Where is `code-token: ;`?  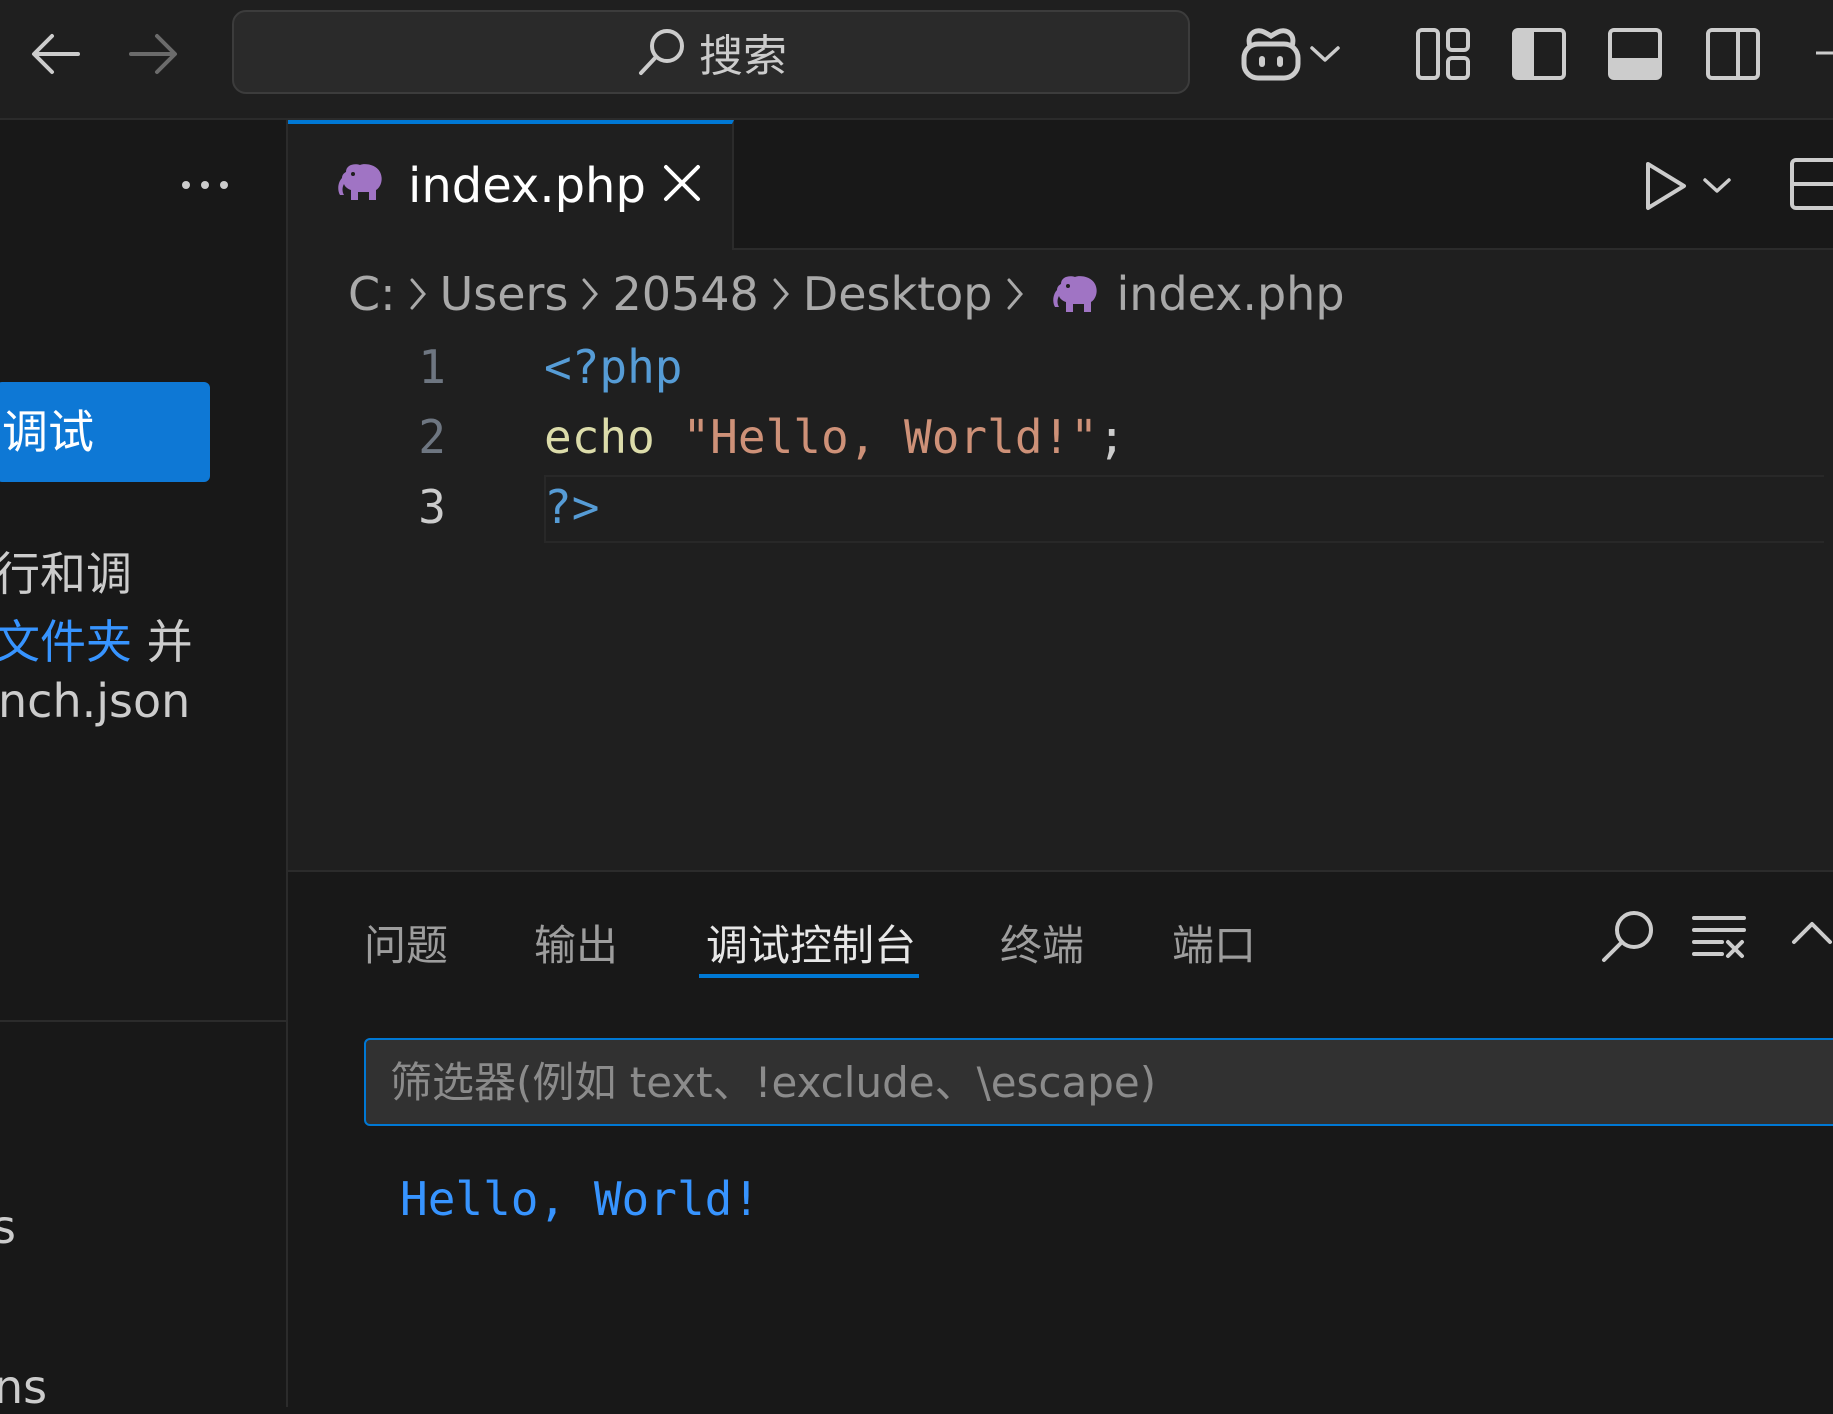
code-token: ; is located at coordinates (1111, 437).